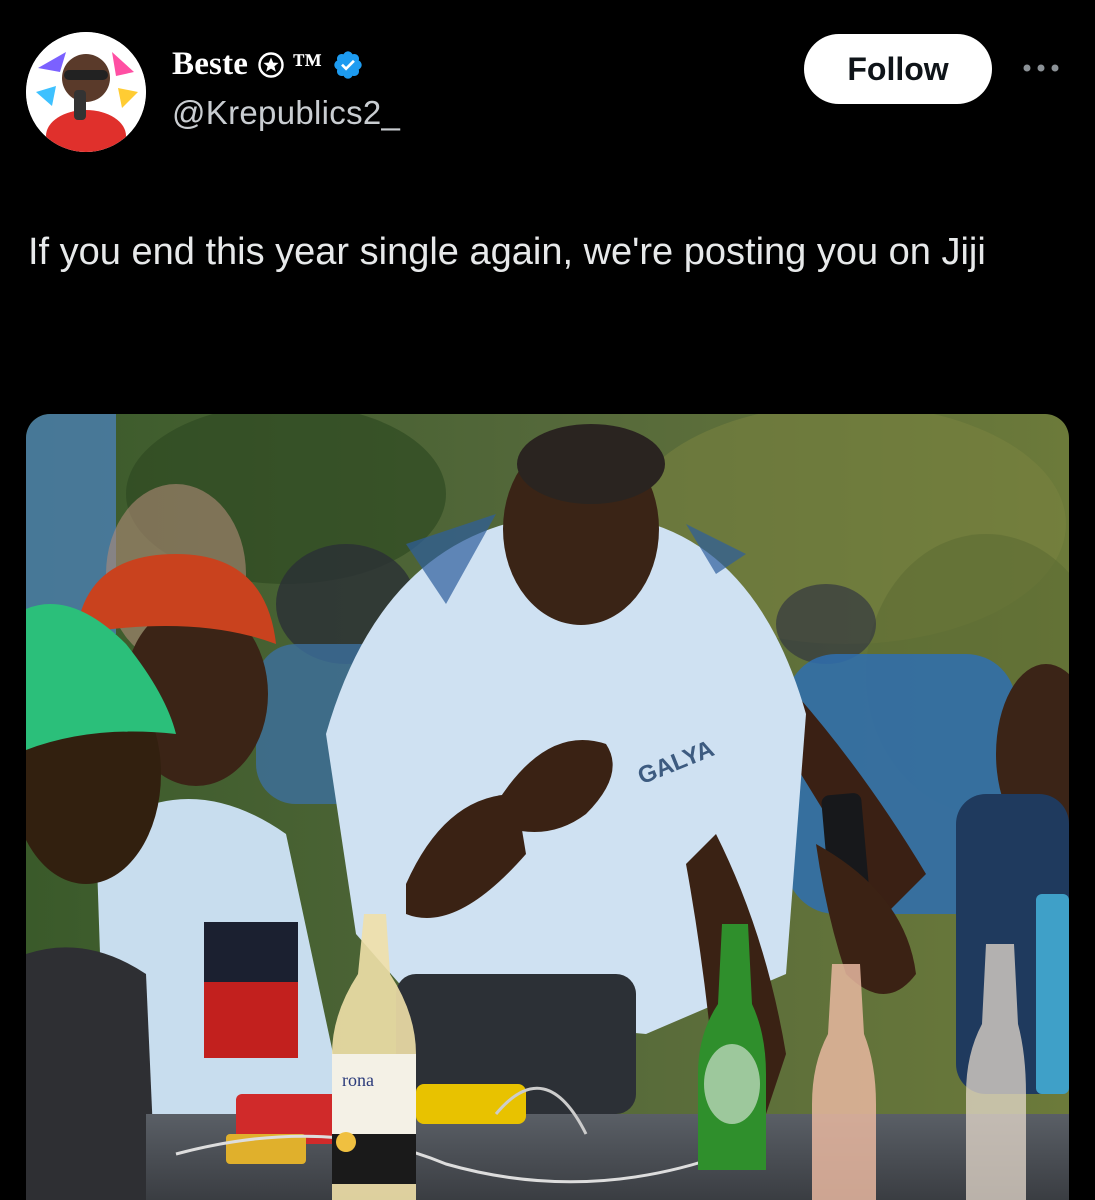  I want to click on bottle-label-text: rona, so click(358, 1080).